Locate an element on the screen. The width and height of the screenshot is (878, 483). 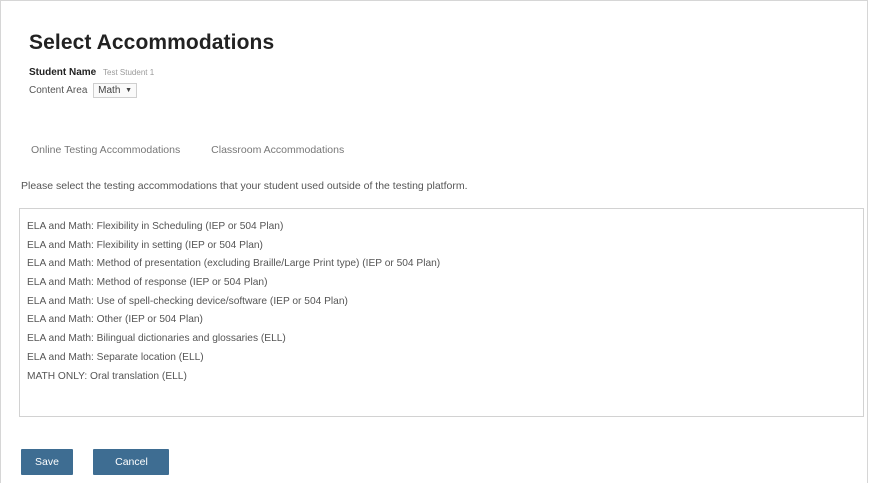
student-name-value: Test Student 1 is located at coordinates (129, 72).